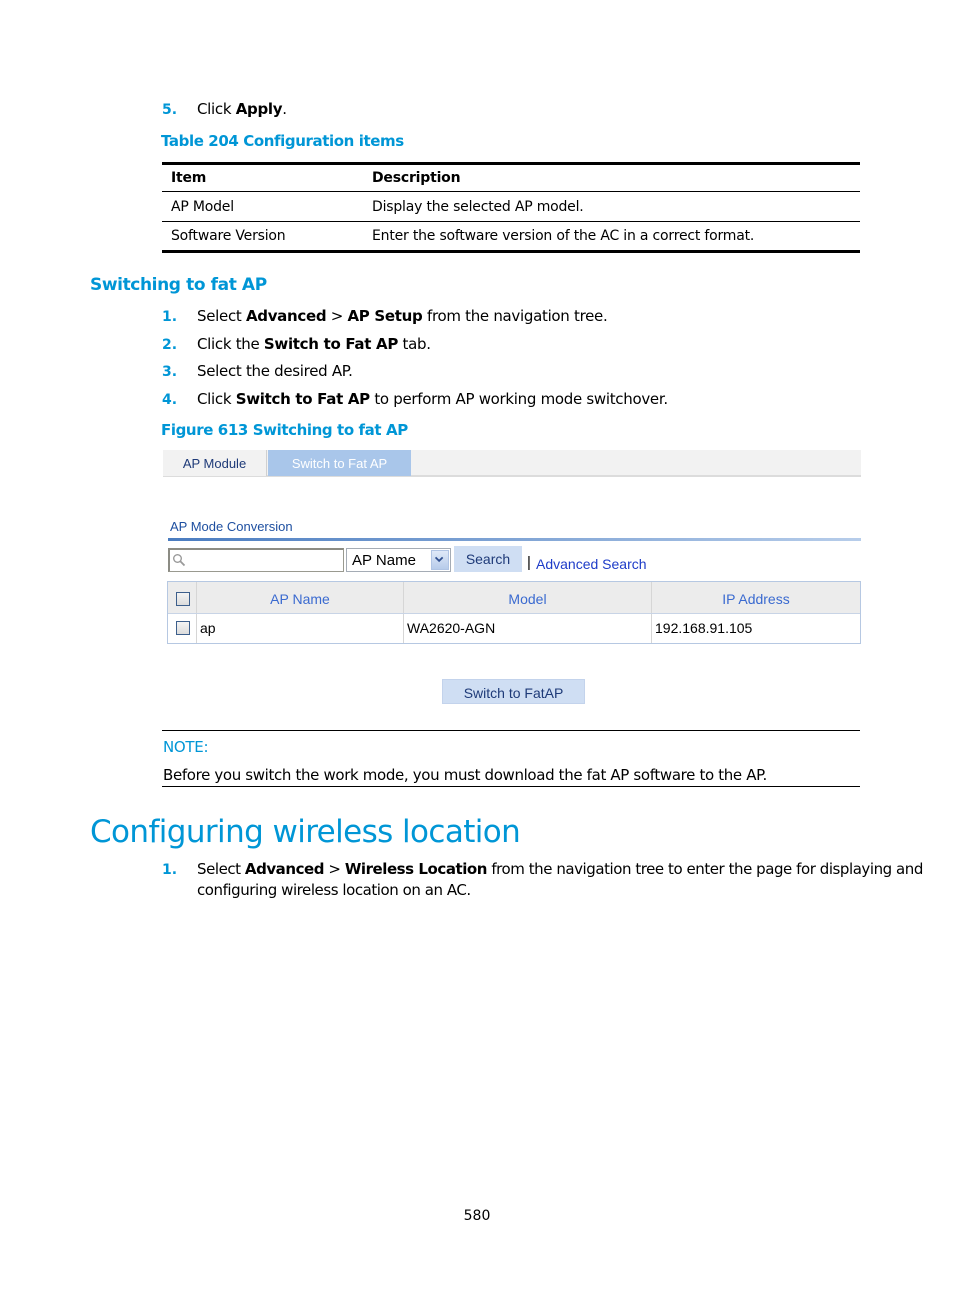 This screenshot has height=1296, width=954. What do you see at coordinates (305, 832) in the screenshot?
I see `chapter-heading: Configuring wireless location` at bounding box center [305, 832].